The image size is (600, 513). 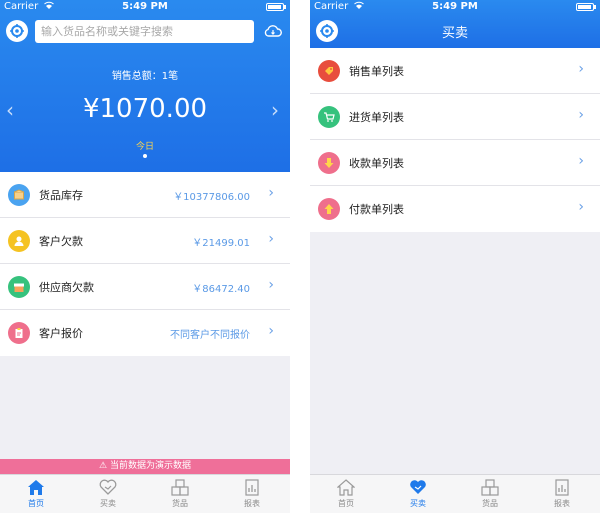 I want to click on list-item-inventory: 货品库存 ￥10377806.00 ›, so click(x=145, y=195).